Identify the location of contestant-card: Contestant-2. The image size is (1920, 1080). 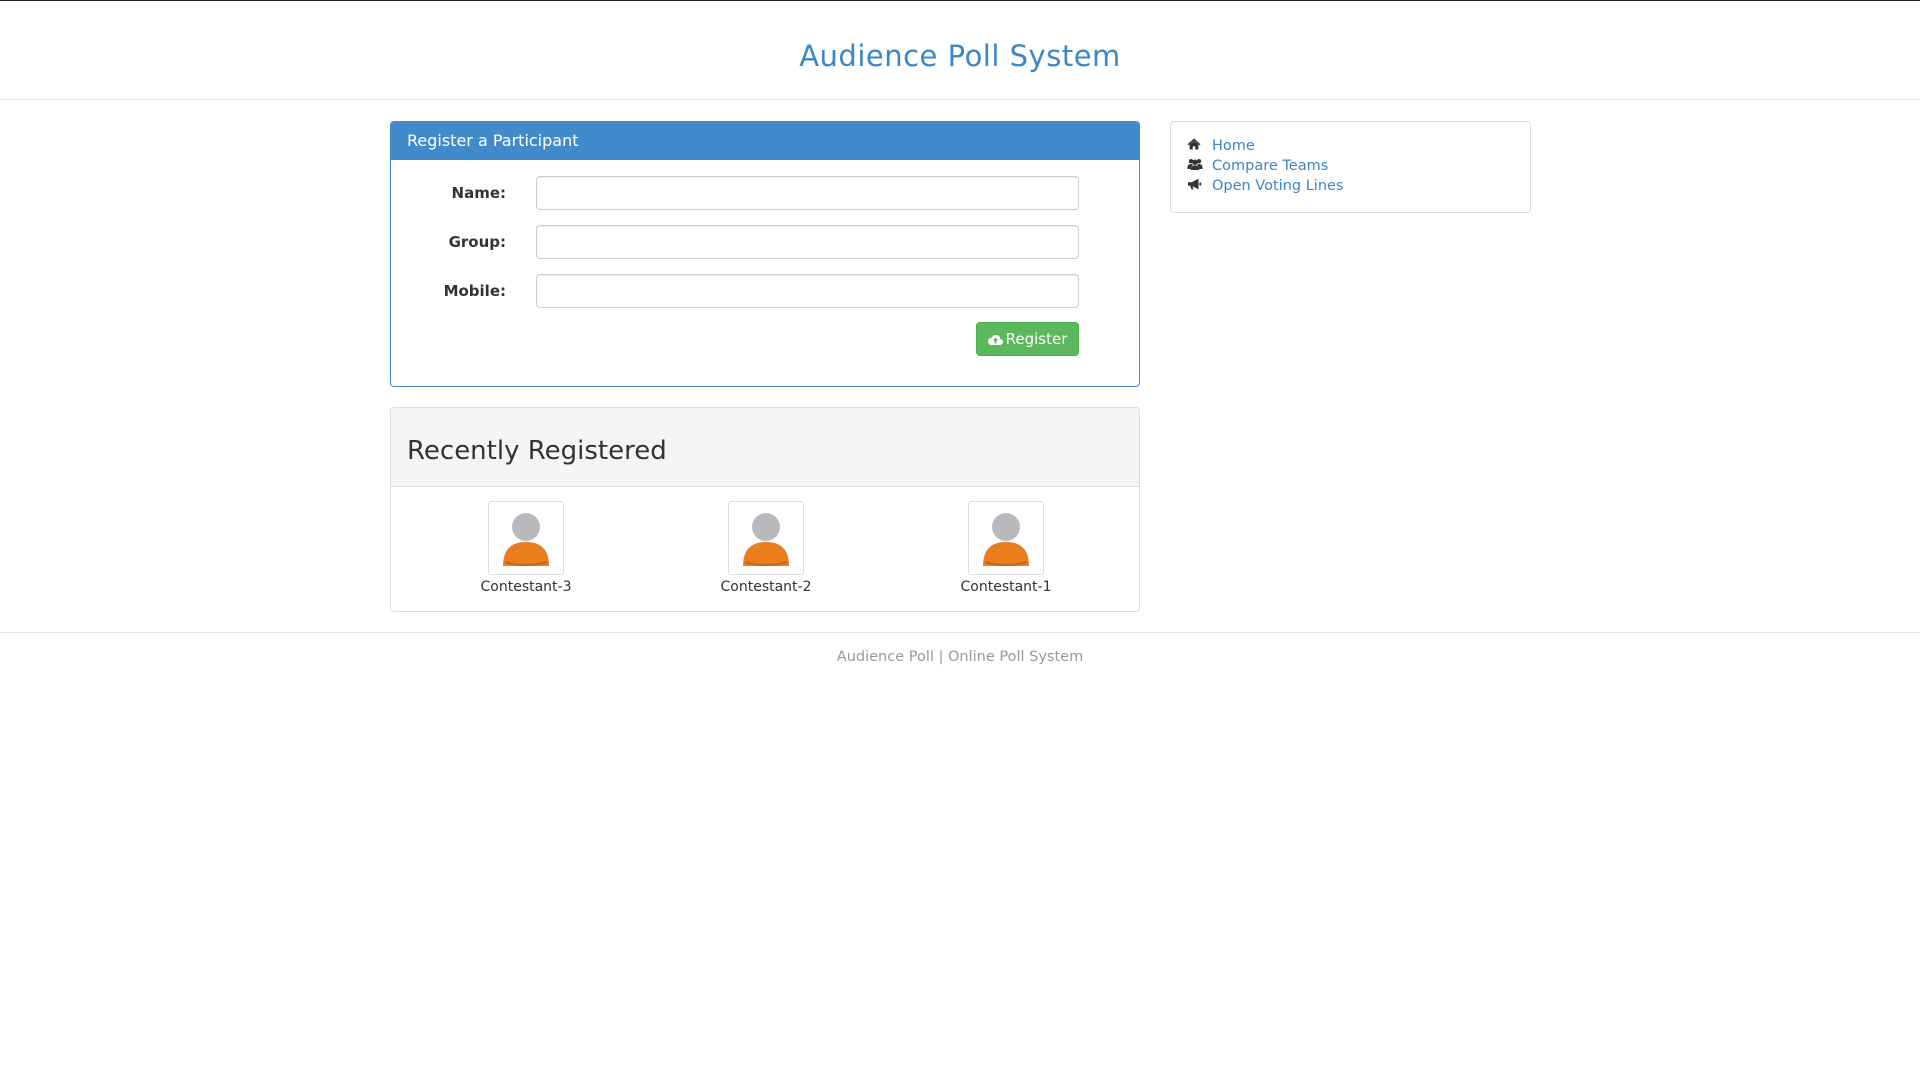
(766, 549).